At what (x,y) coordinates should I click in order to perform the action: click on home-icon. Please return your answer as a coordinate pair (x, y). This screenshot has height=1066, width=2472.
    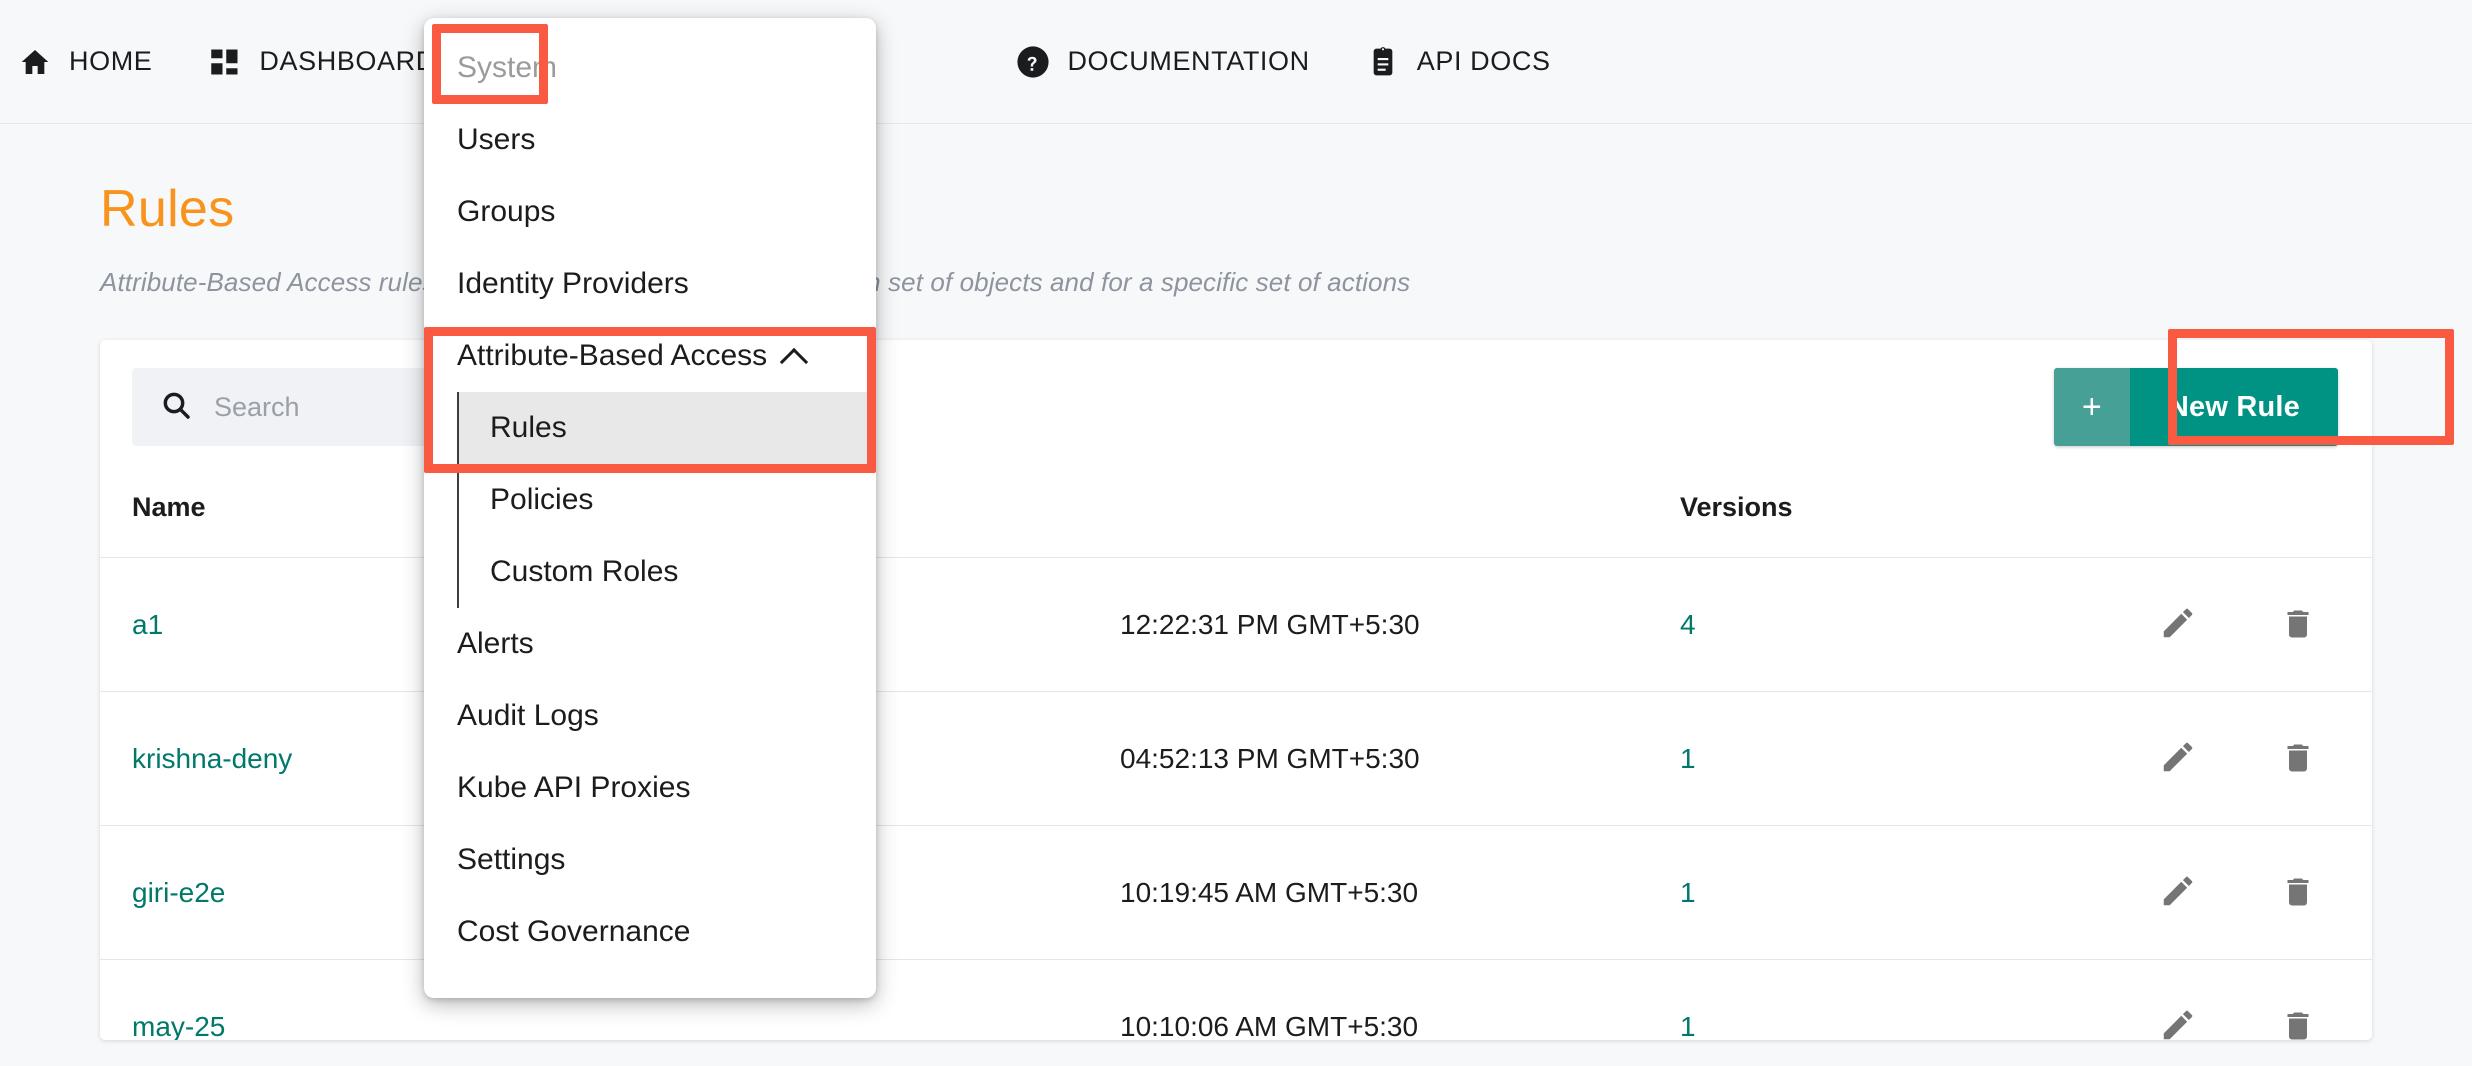
    Looking at the image, I should click on (35, 62).